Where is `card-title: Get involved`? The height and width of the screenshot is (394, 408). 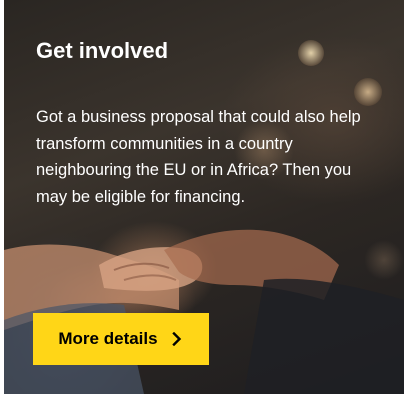
card-title: Get involved is located at coordinates (102, 50).